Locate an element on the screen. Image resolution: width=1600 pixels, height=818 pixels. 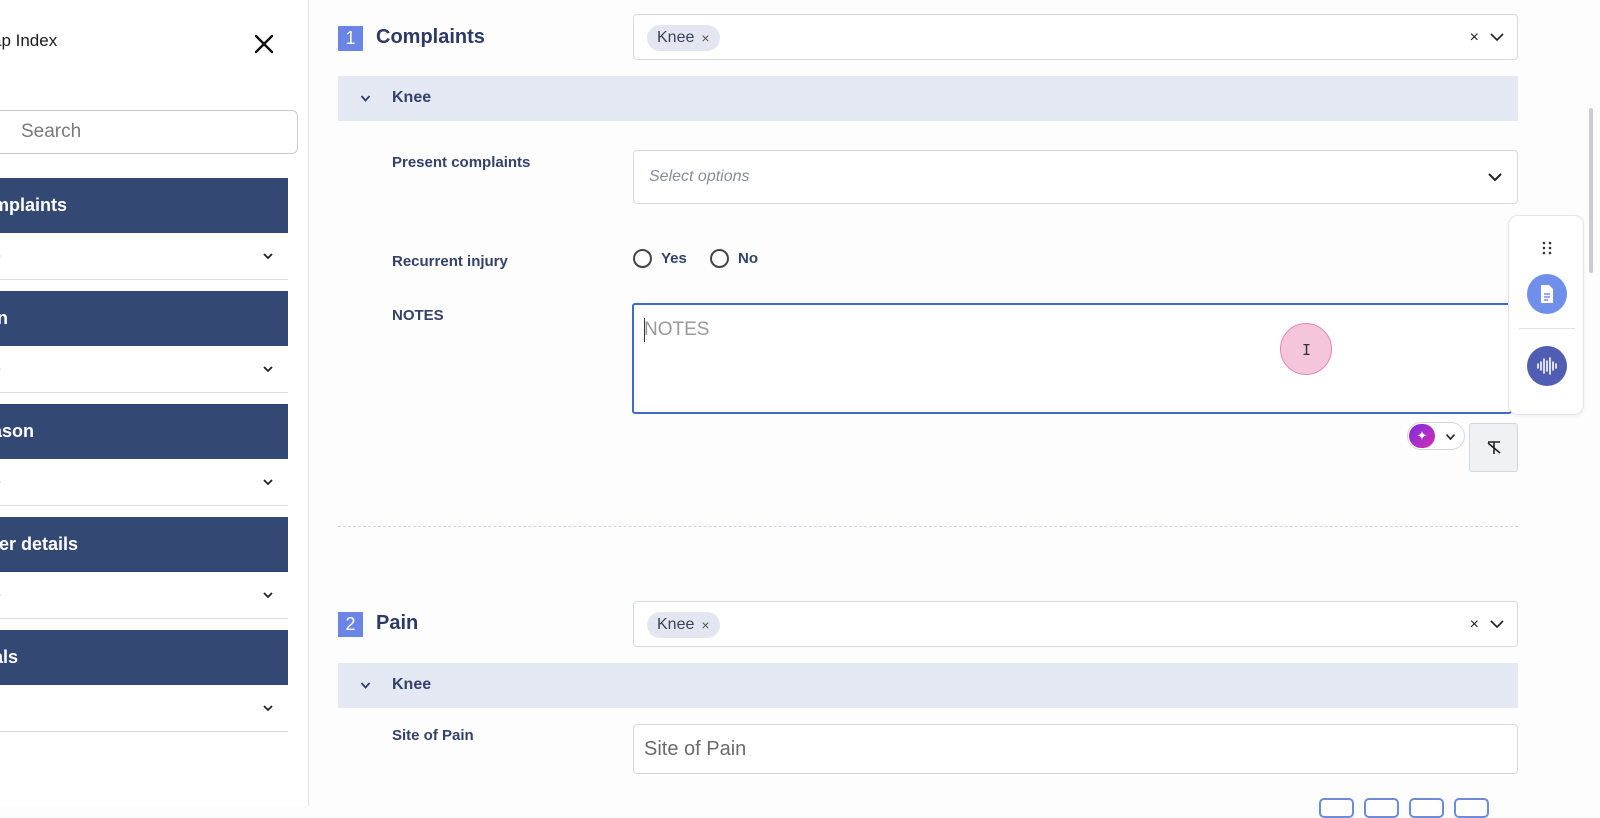
complaints-multiselect: Knee × × is located at coordinates (1075, 37).